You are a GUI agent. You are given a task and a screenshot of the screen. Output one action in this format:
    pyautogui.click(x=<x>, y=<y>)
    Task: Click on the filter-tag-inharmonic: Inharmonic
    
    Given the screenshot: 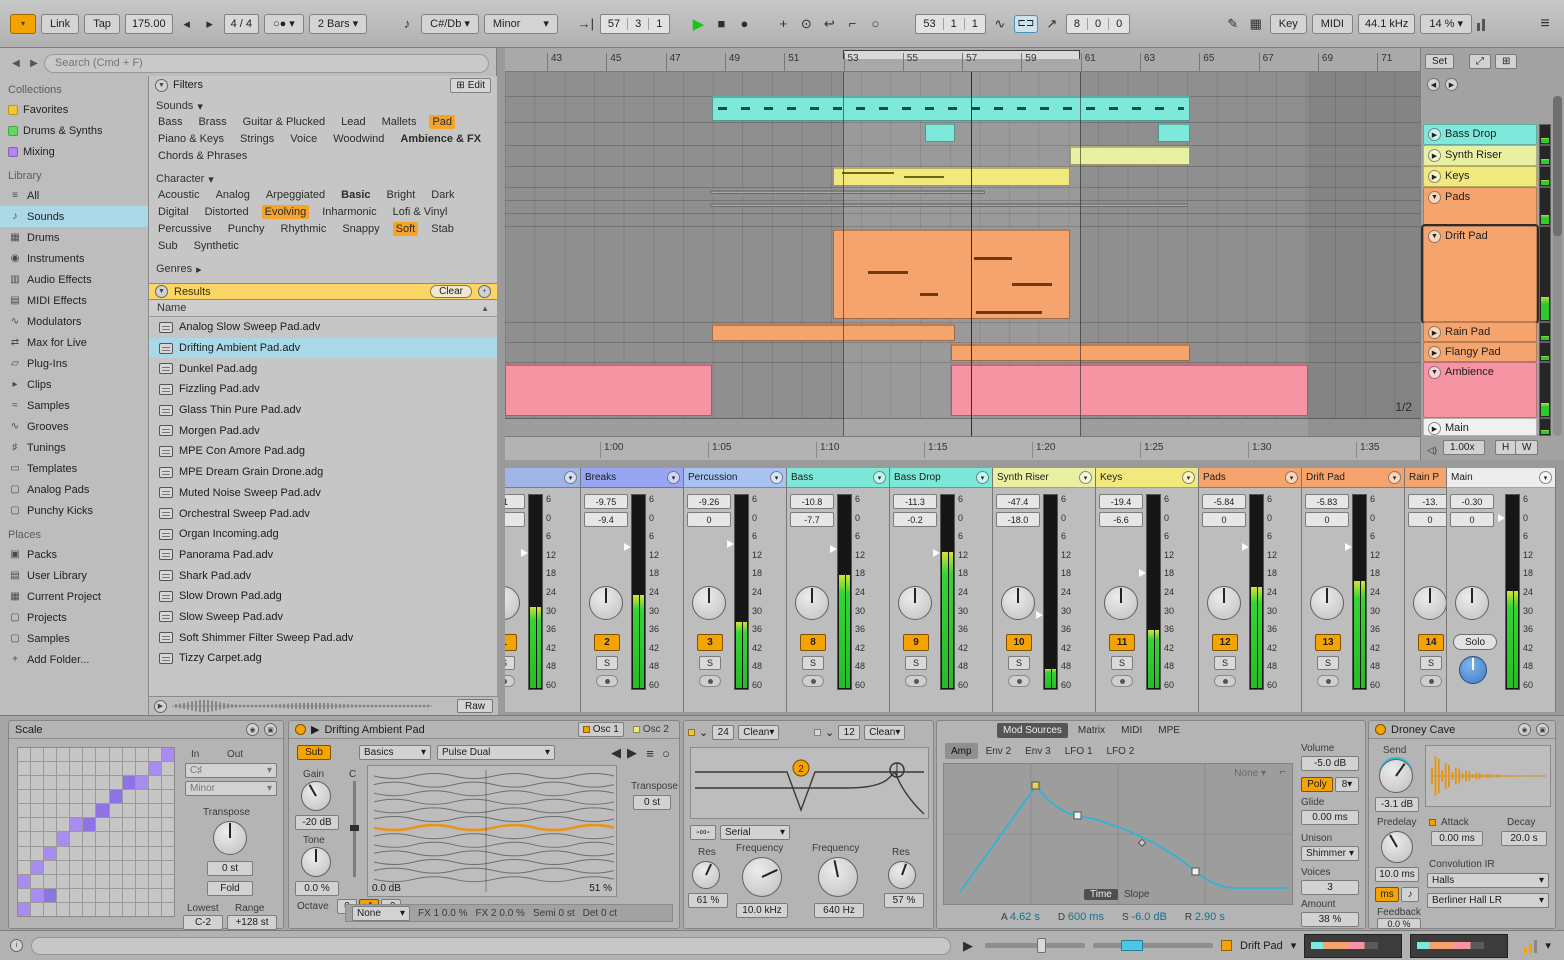 What is the action you would take?
    pyautogui.click(x=349, y=212)
    